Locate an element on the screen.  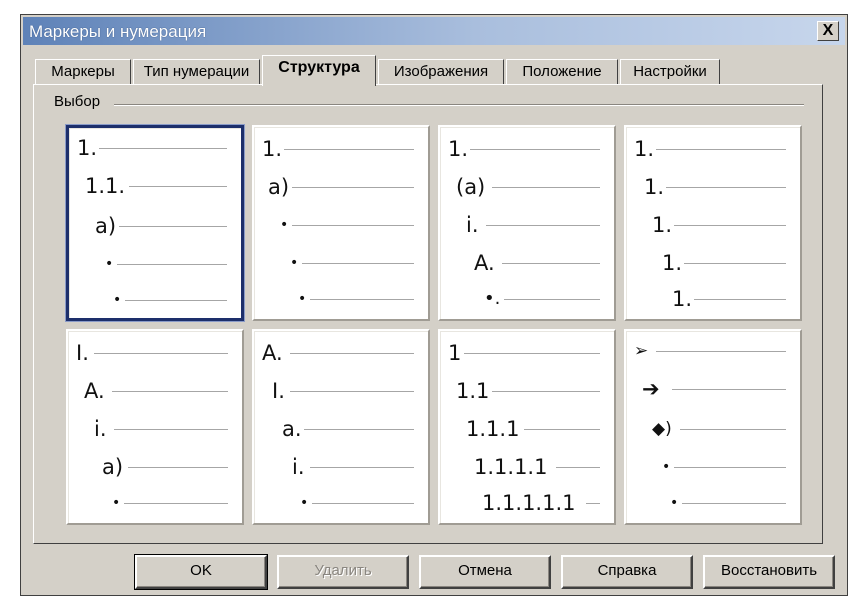
help-button: Справка is located at coordinates (627, 572).